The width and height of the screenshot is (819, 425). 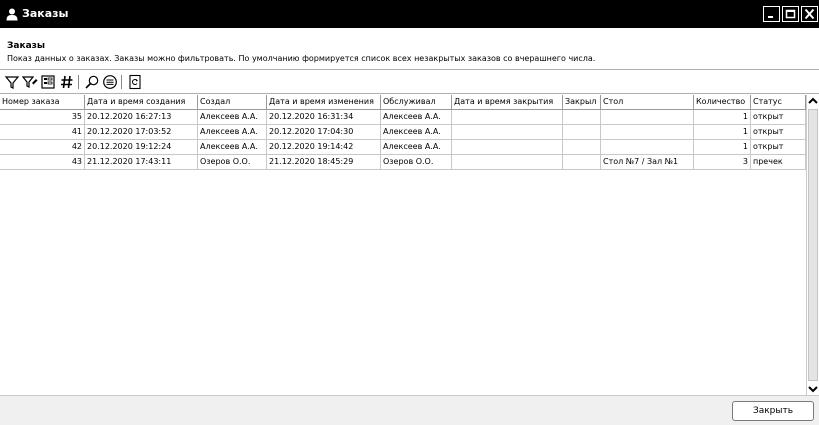 I want to click on cell-col-created-by: Озеров О.О., so click(x=232, y=162).